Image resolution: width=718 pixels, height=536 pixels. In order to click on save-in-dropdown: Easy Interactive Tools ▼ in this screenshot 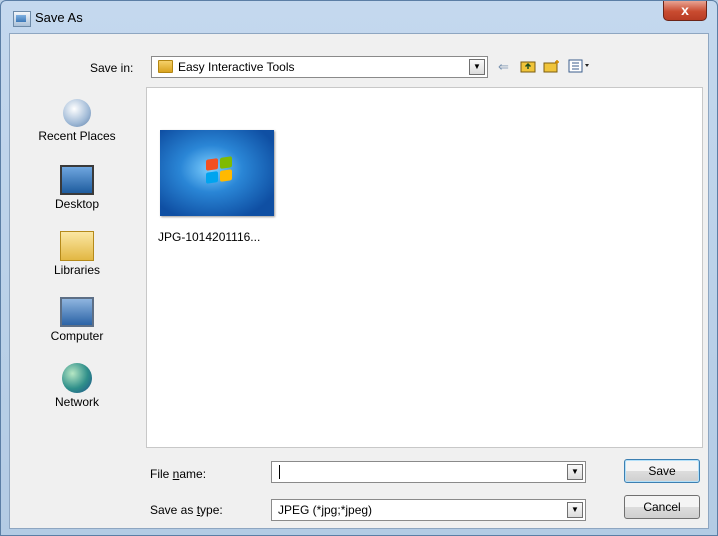, I will do `click(319, 67)`.